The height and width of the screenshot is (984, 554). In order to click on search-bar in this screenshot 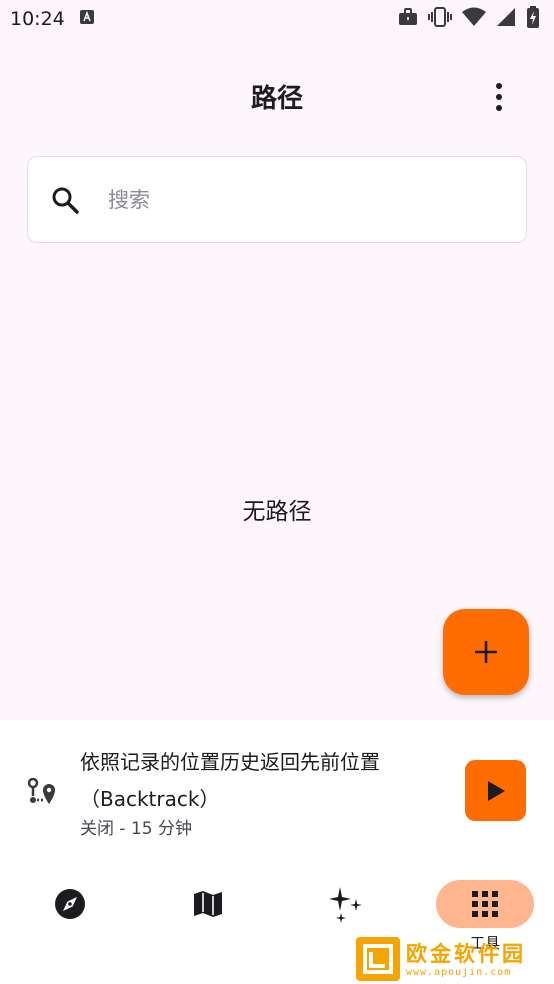, I will do `click(277, 199)`.